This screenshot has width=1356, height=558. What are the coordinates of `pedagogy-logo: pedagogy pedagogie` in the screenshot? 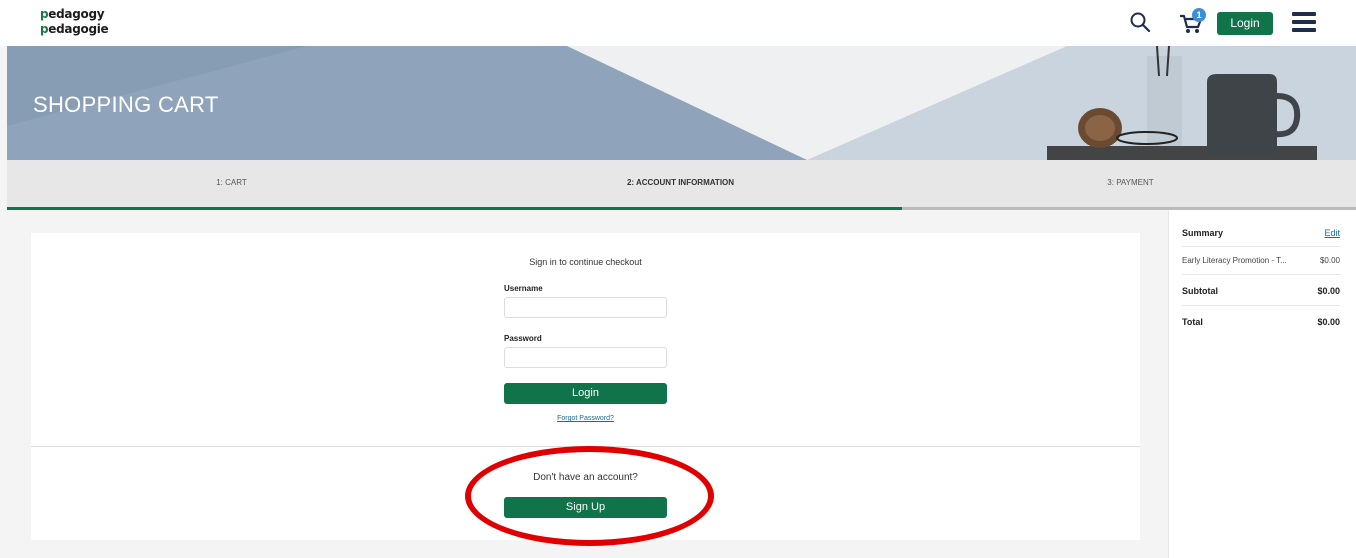 It's located at (85, 24).